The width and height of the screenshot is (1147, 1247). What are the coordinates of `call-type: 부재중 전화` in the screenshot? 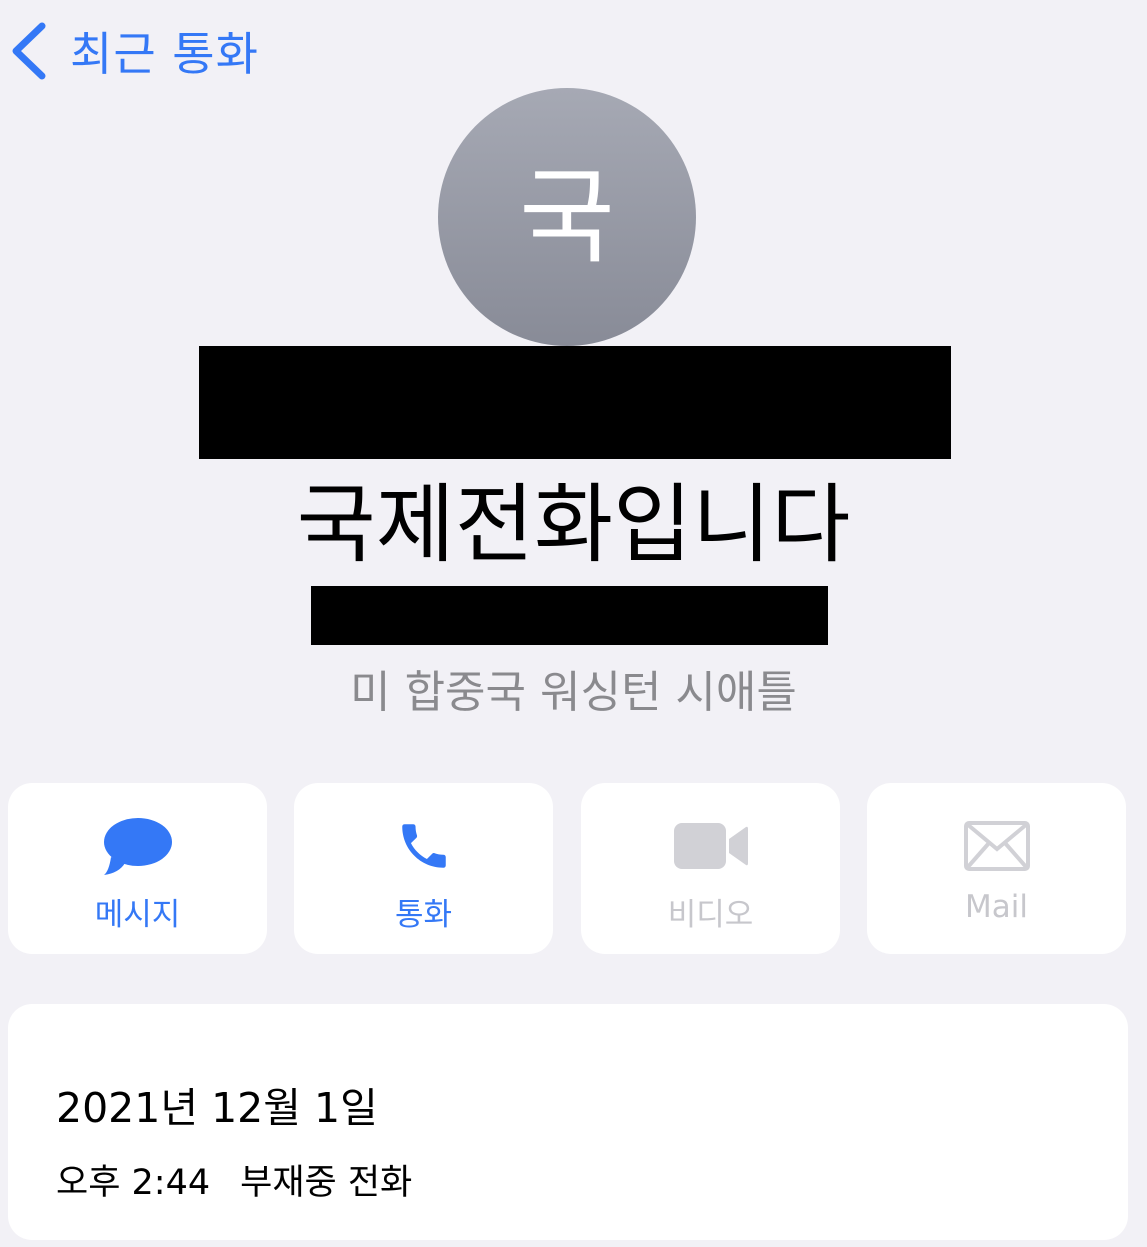 It's located at (326, 1183).